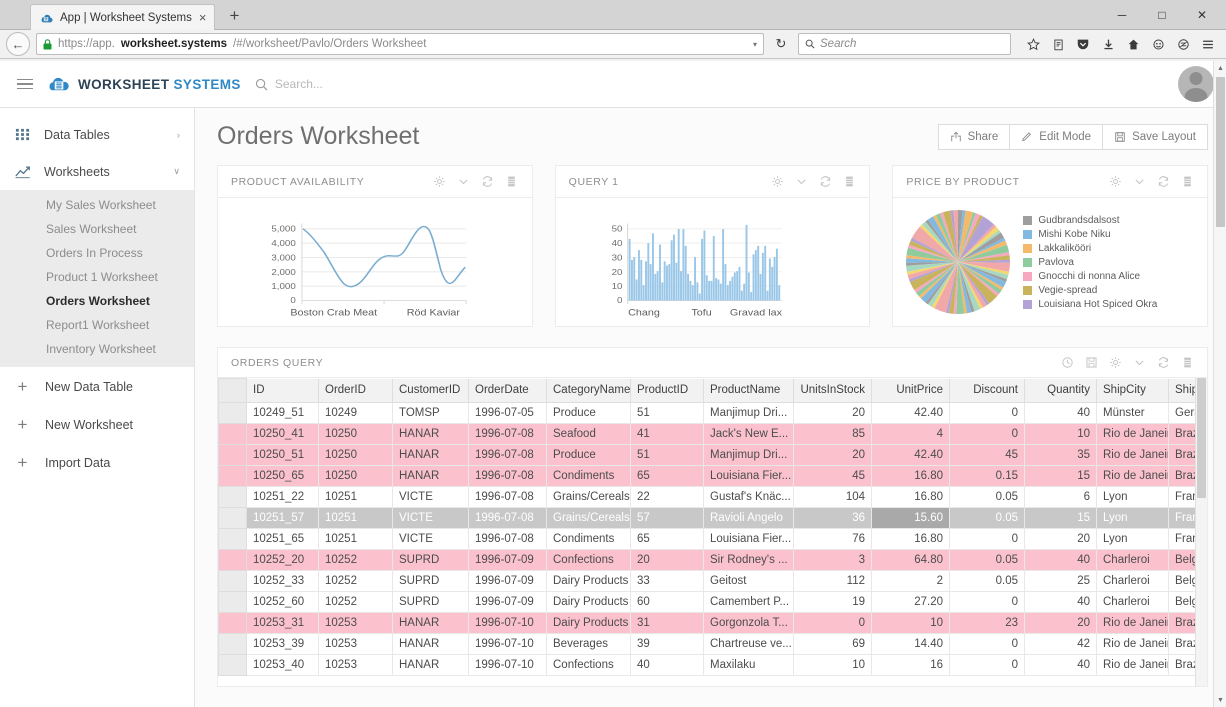 The image size is (1226, 707). I want to click on browser-search-input: Search, so click(904, 44).